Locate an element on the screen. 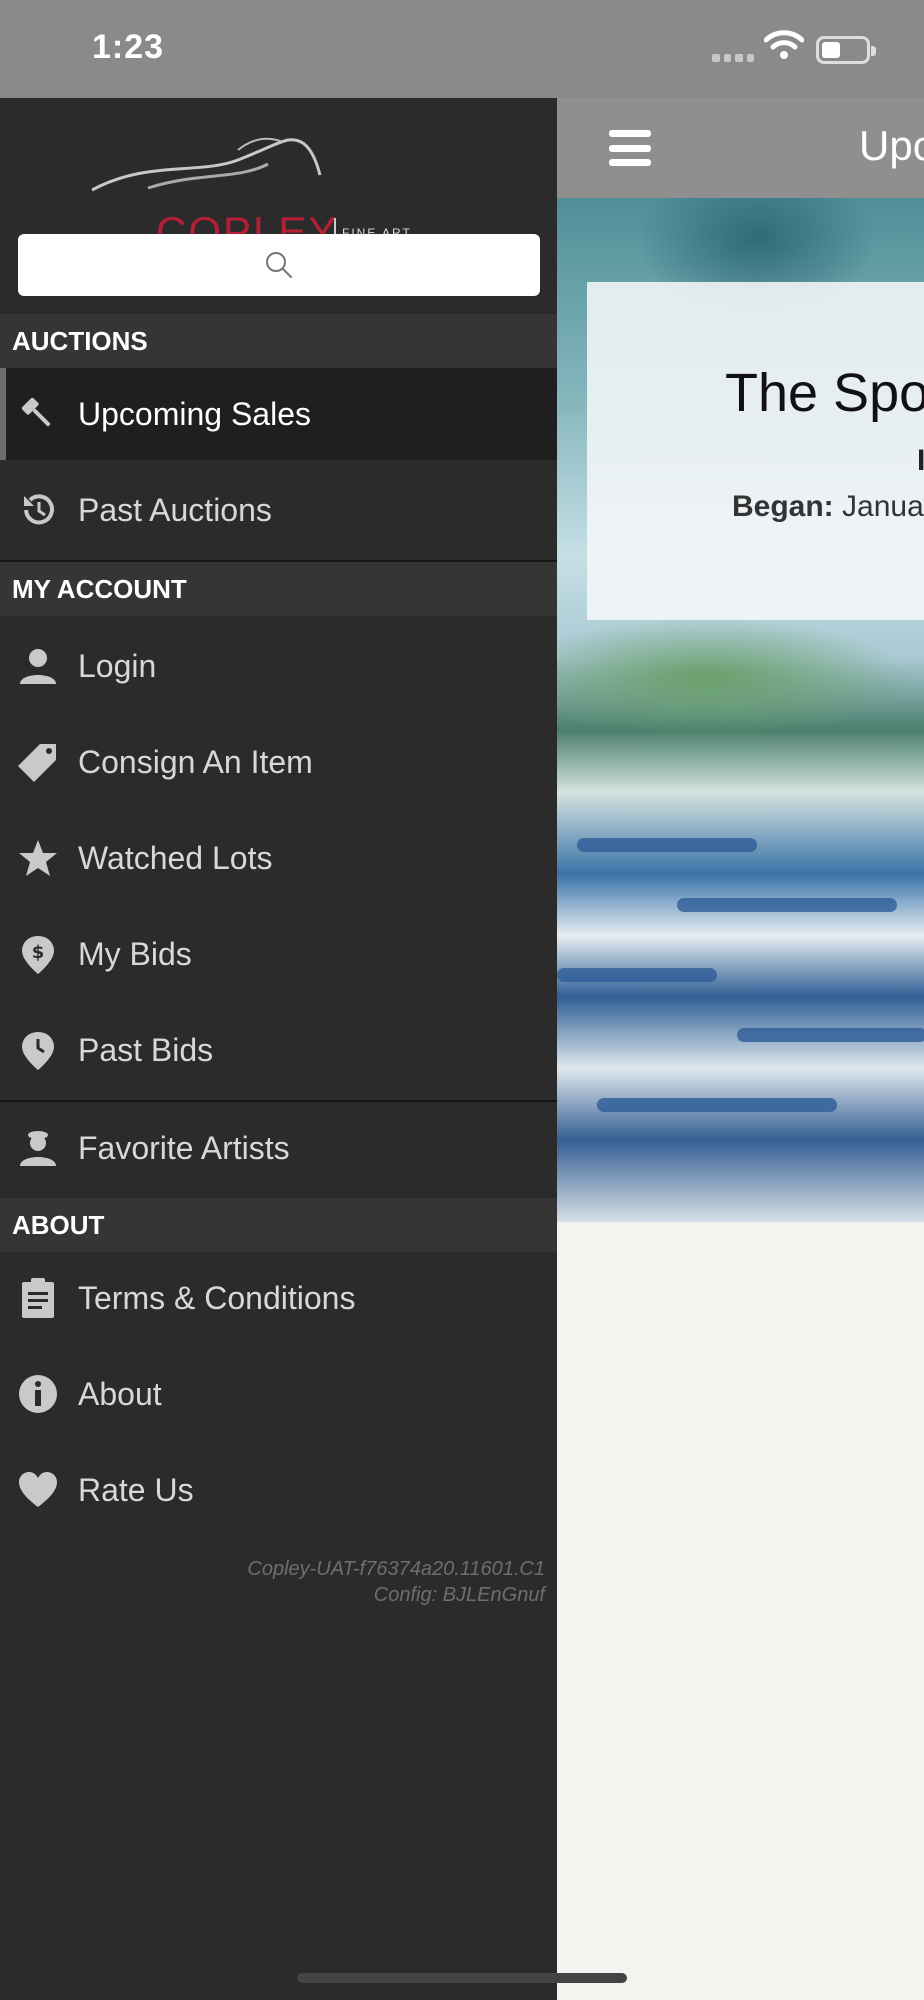  battery-icon is located at coordinates (846, 50).